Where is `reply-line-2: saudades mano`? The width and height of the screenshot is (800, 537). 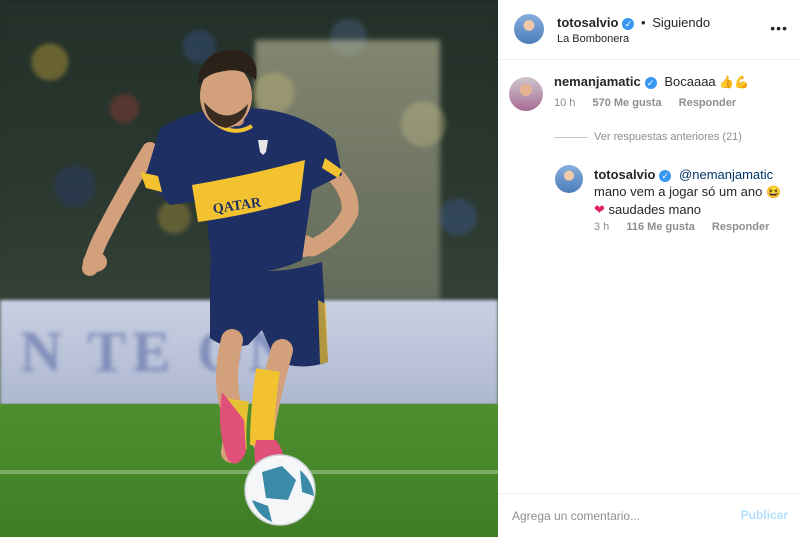 reply-line-2: saudades mano is located at coordinates (655, 209).